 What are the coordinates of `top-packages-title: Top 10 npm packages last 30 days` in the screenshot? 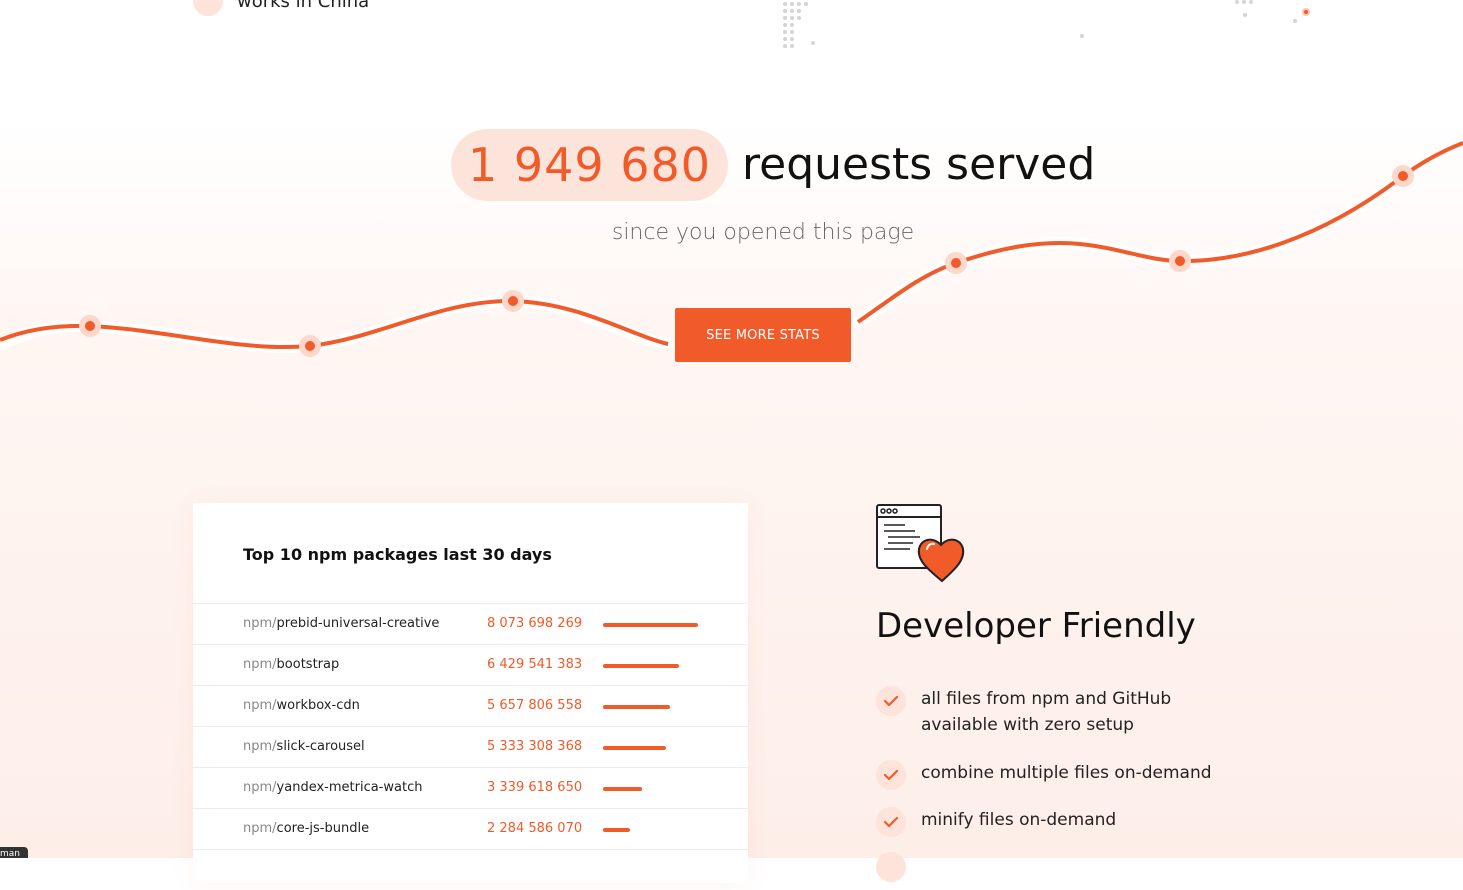 It's located at (397, 554).